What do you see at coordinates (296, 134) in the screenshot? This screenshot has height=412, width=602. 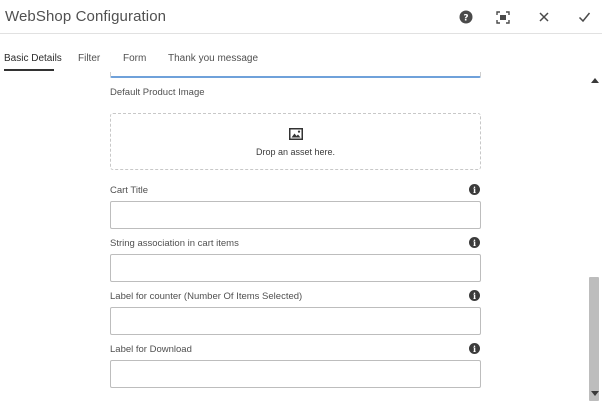 I see `image-icon` at bounding box center [296, 134].